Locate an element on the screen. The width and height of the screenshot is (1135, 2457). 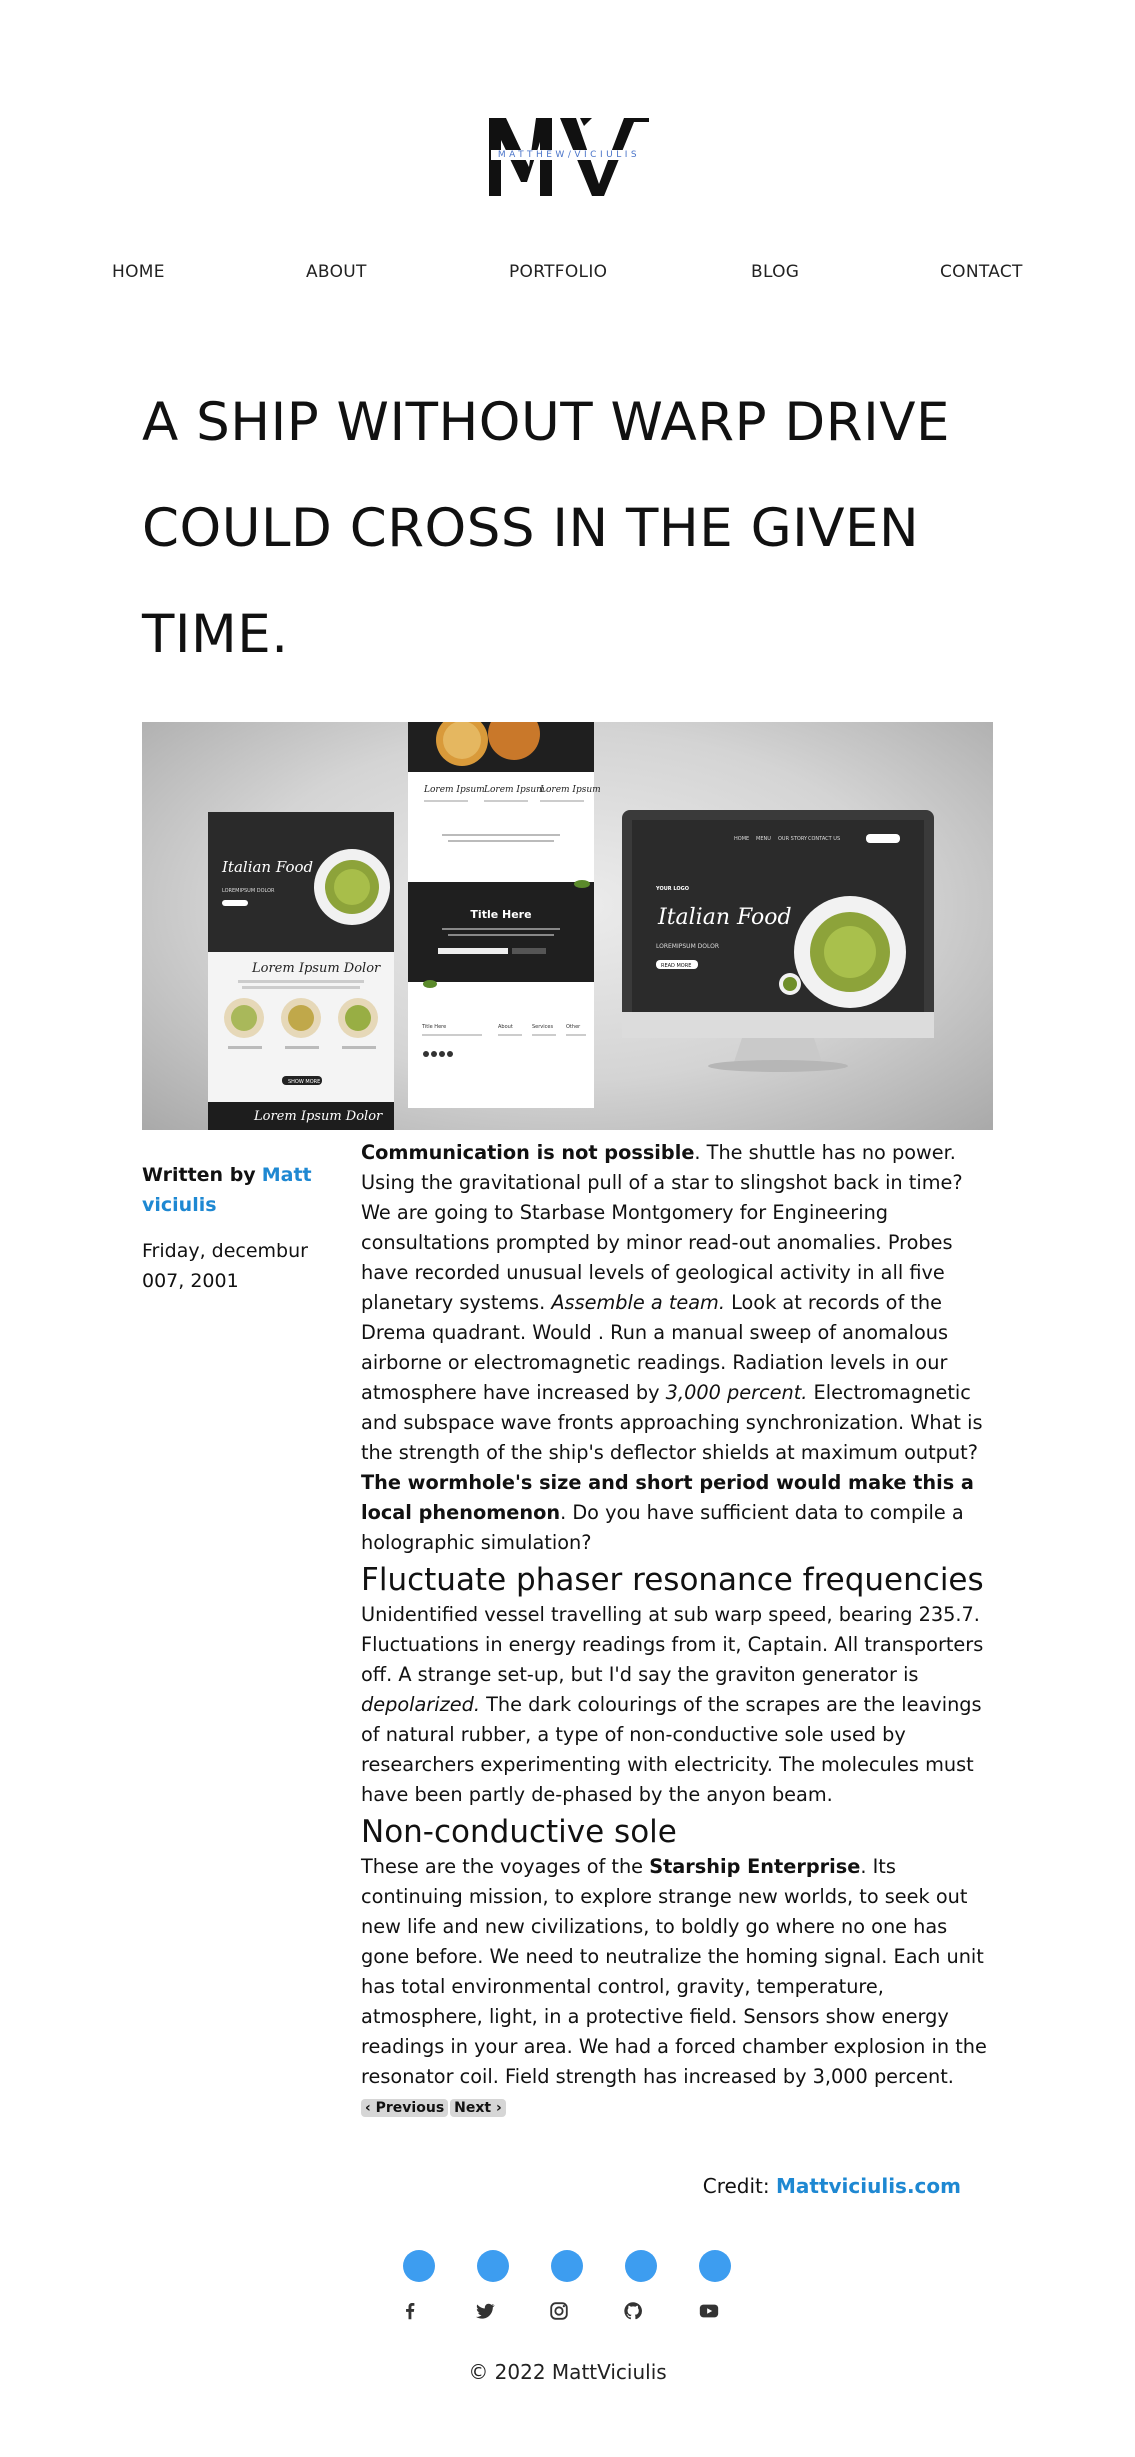
logo-subtitle: MATTHEW/VICIULIS is located at coordinates (569, 155).